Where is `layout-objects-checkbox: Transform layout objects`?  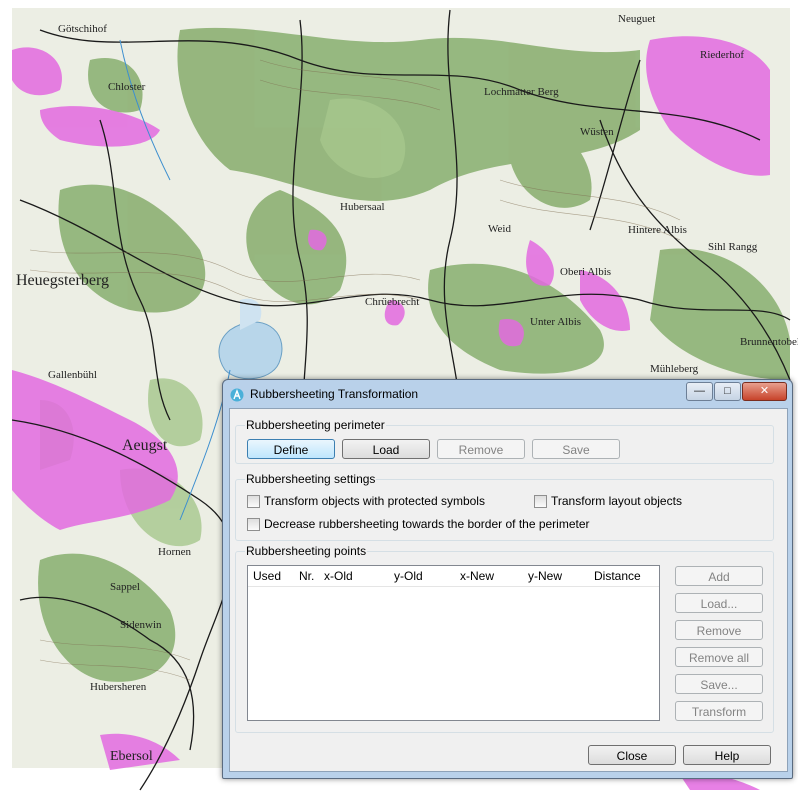
layout-objects-checkbox: Transform layout objects is located at coordinates (608, 501).